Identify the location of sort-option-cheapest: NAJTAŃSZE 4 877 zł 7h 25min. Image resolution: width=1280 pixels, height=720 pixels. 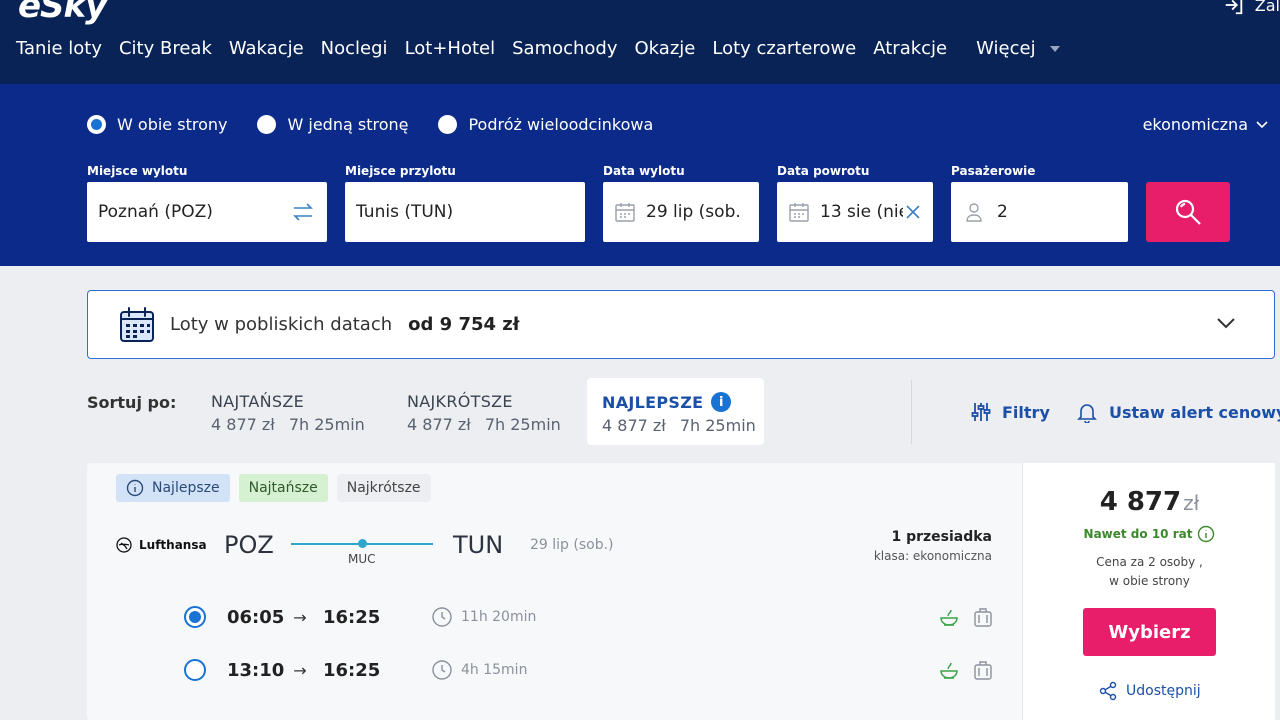
(288, 411).